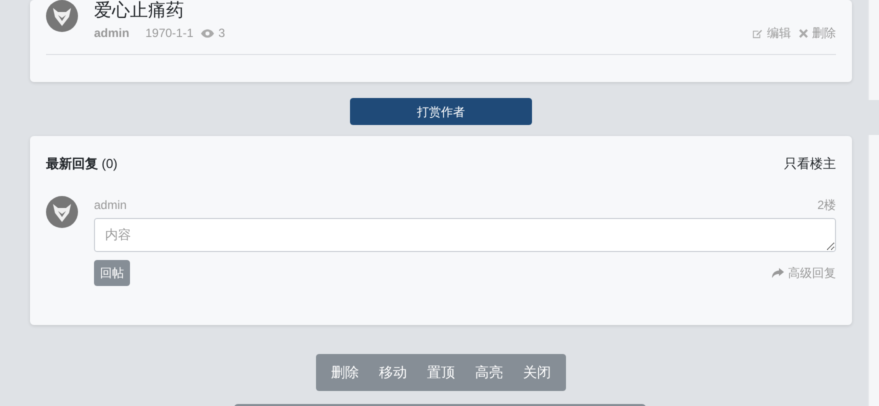  Describe the element at coordinates (537, 372) in the screenshot. I see `moderation-button: 关闭` at that location.